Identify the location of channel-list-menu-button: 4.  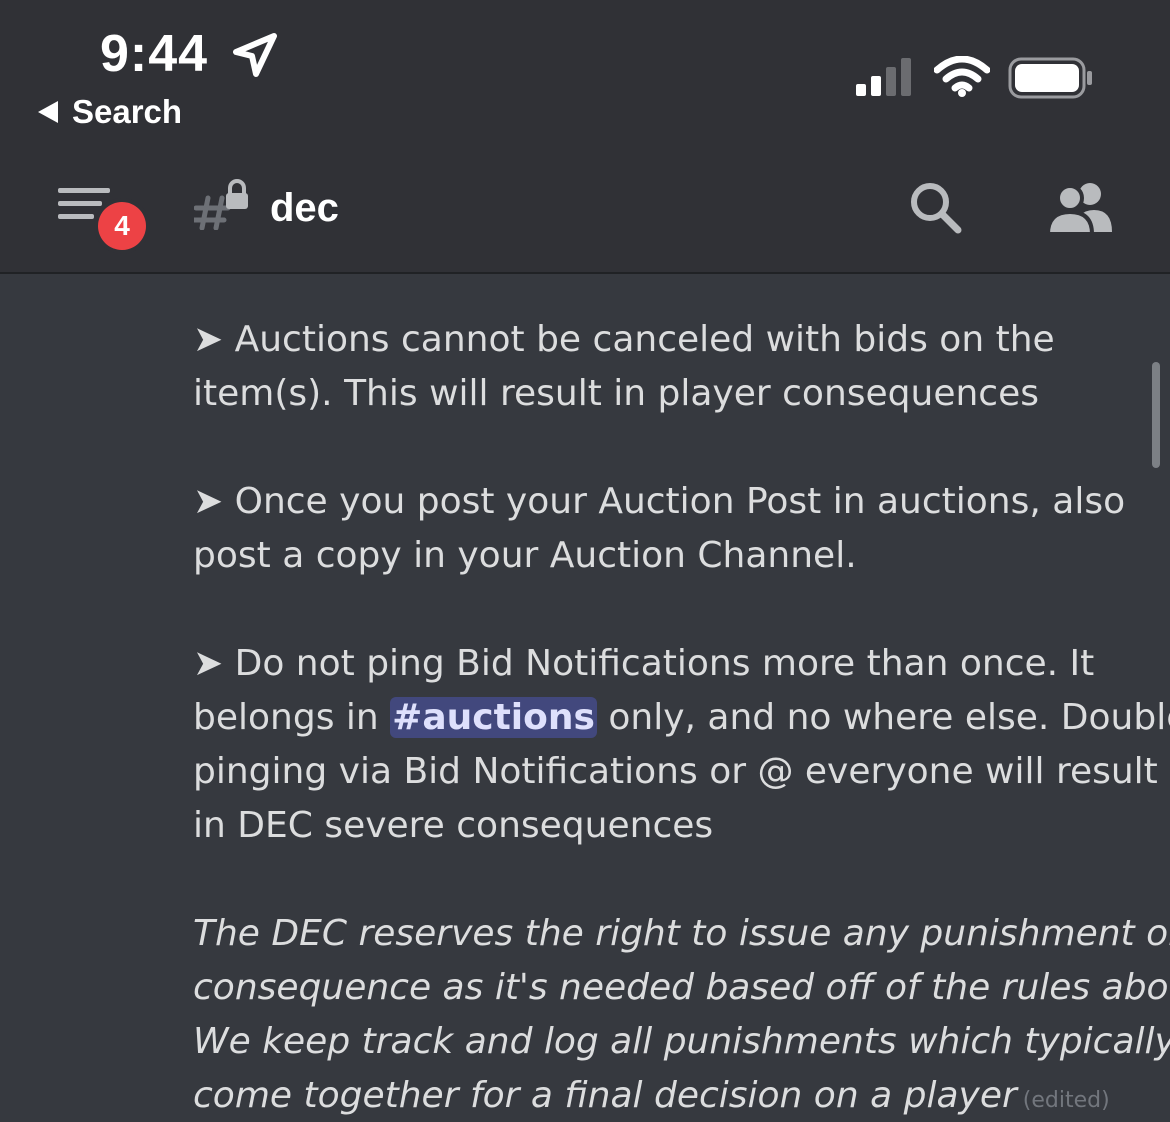
(102, 219).